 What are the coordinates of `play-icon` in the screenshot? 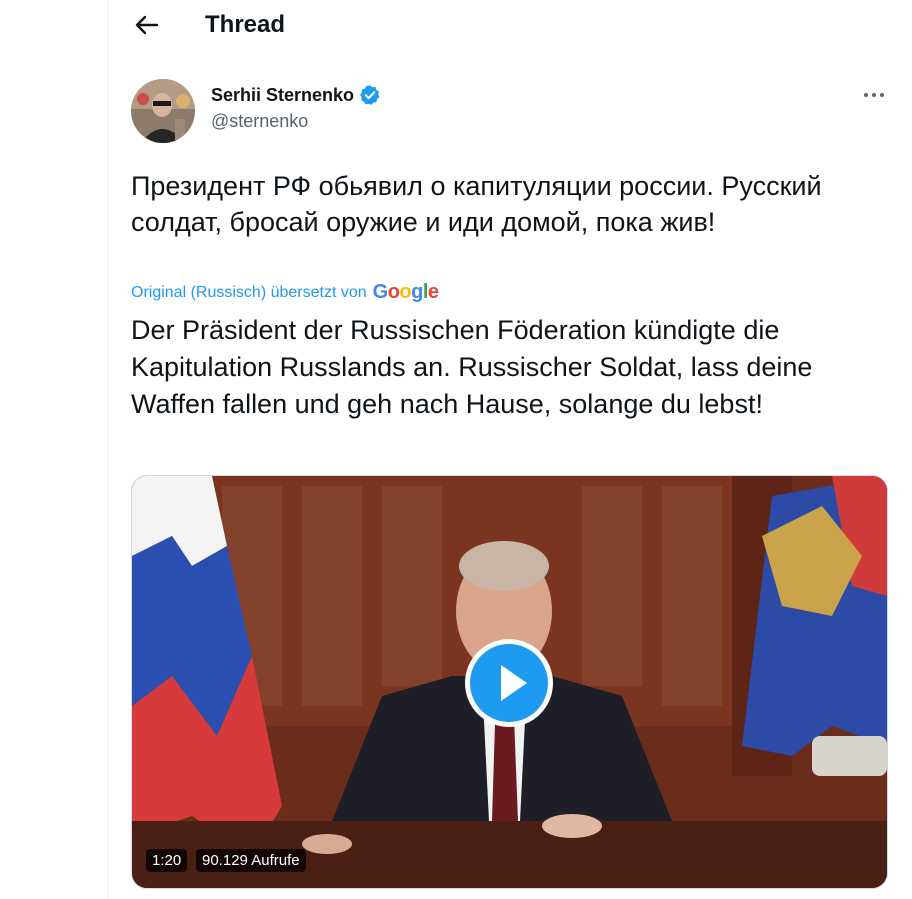 It's located at (509, 683).